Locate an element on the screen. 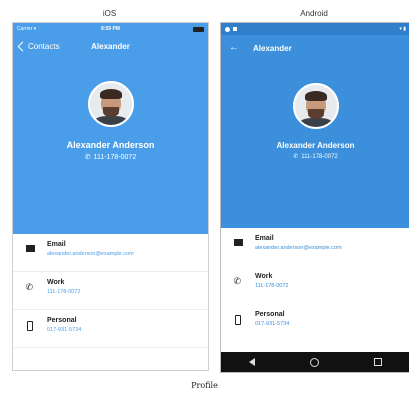 The image size is (409, 396). nav-recents-icon is located at coordinates (378, 362).